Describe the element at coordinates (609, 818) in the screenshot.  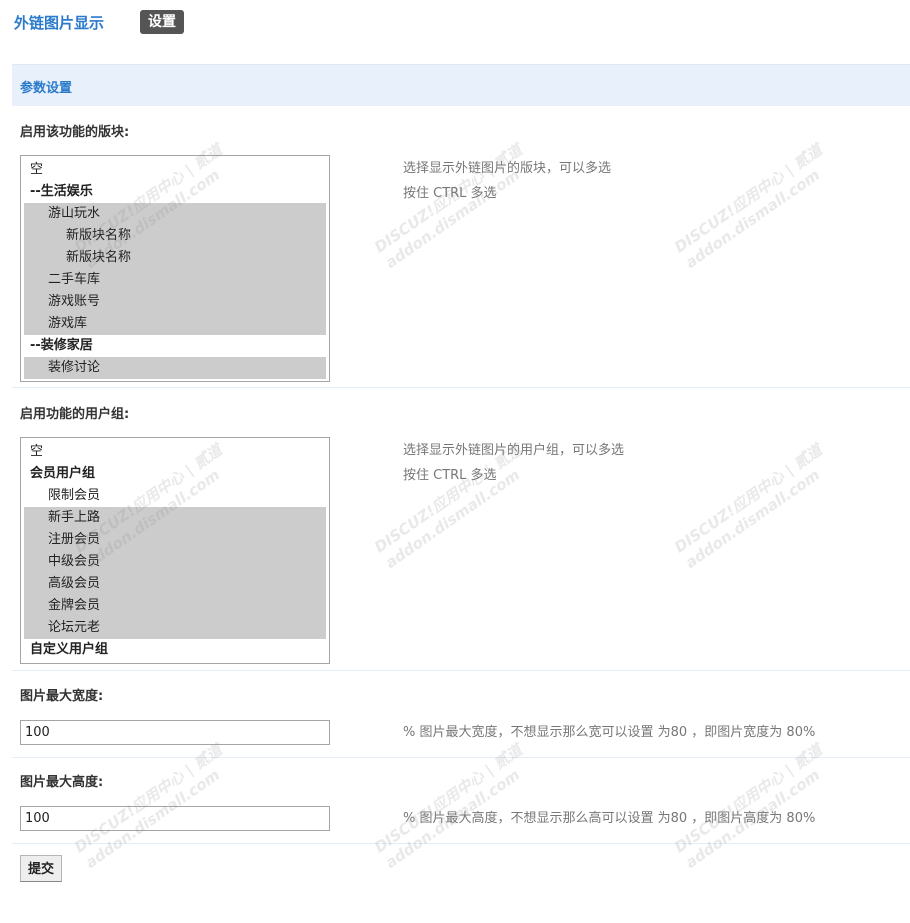
I see `max-height-description: % 图片最大高度，不想显示那么高可以设置 为80 ，即图片高度为 80%` at that location.